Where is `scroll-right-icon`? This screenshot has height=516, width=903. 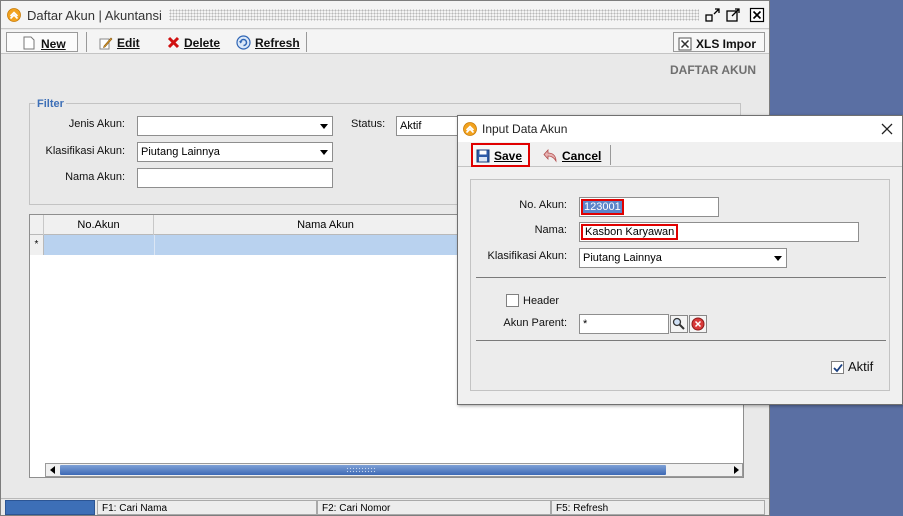
scroll-right-icon is located at coordinates (736, 470).